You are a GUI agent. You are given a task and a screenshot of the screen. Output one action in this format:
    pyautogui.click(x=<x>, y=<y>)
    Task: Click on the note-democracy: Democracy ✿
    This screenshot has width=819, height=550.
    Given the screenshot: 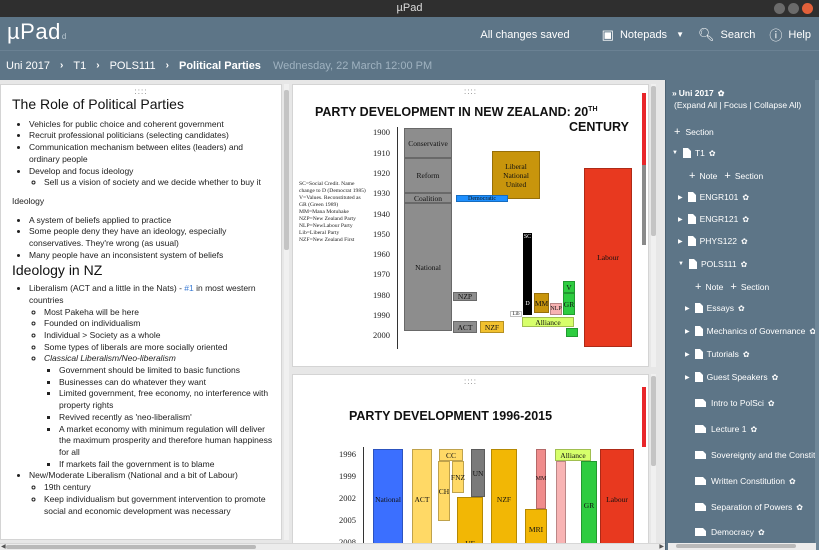 What is the action you would take?
    pyautogui.click(x=730, y=532)
    